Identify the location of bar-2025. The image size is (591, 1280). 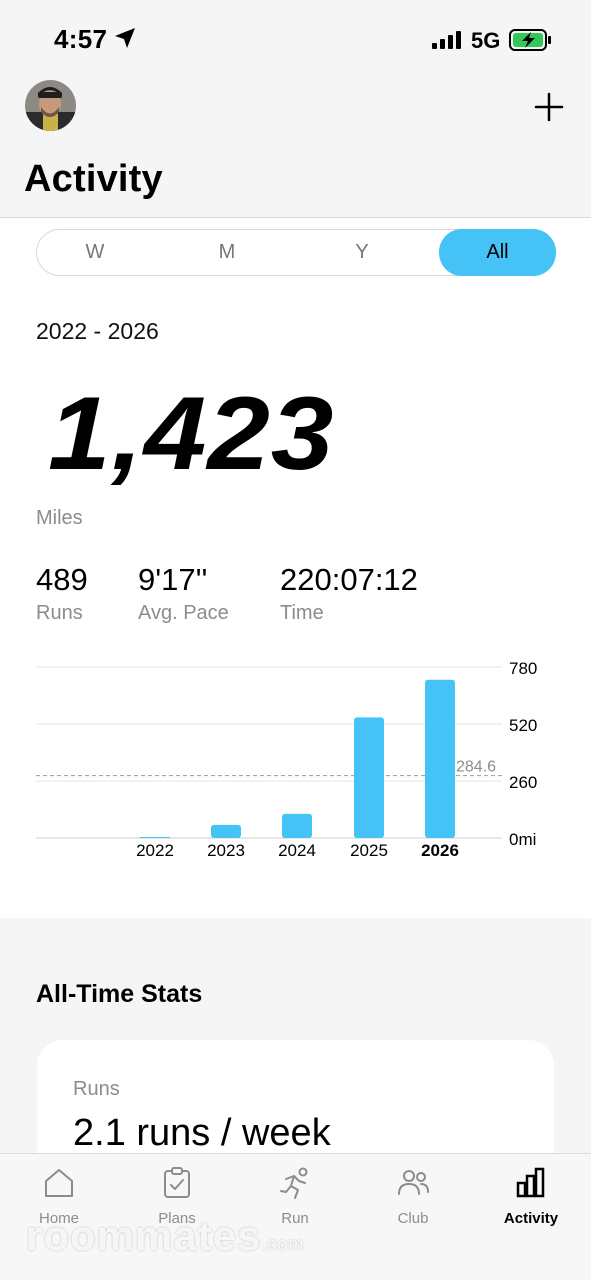
(369, 777).